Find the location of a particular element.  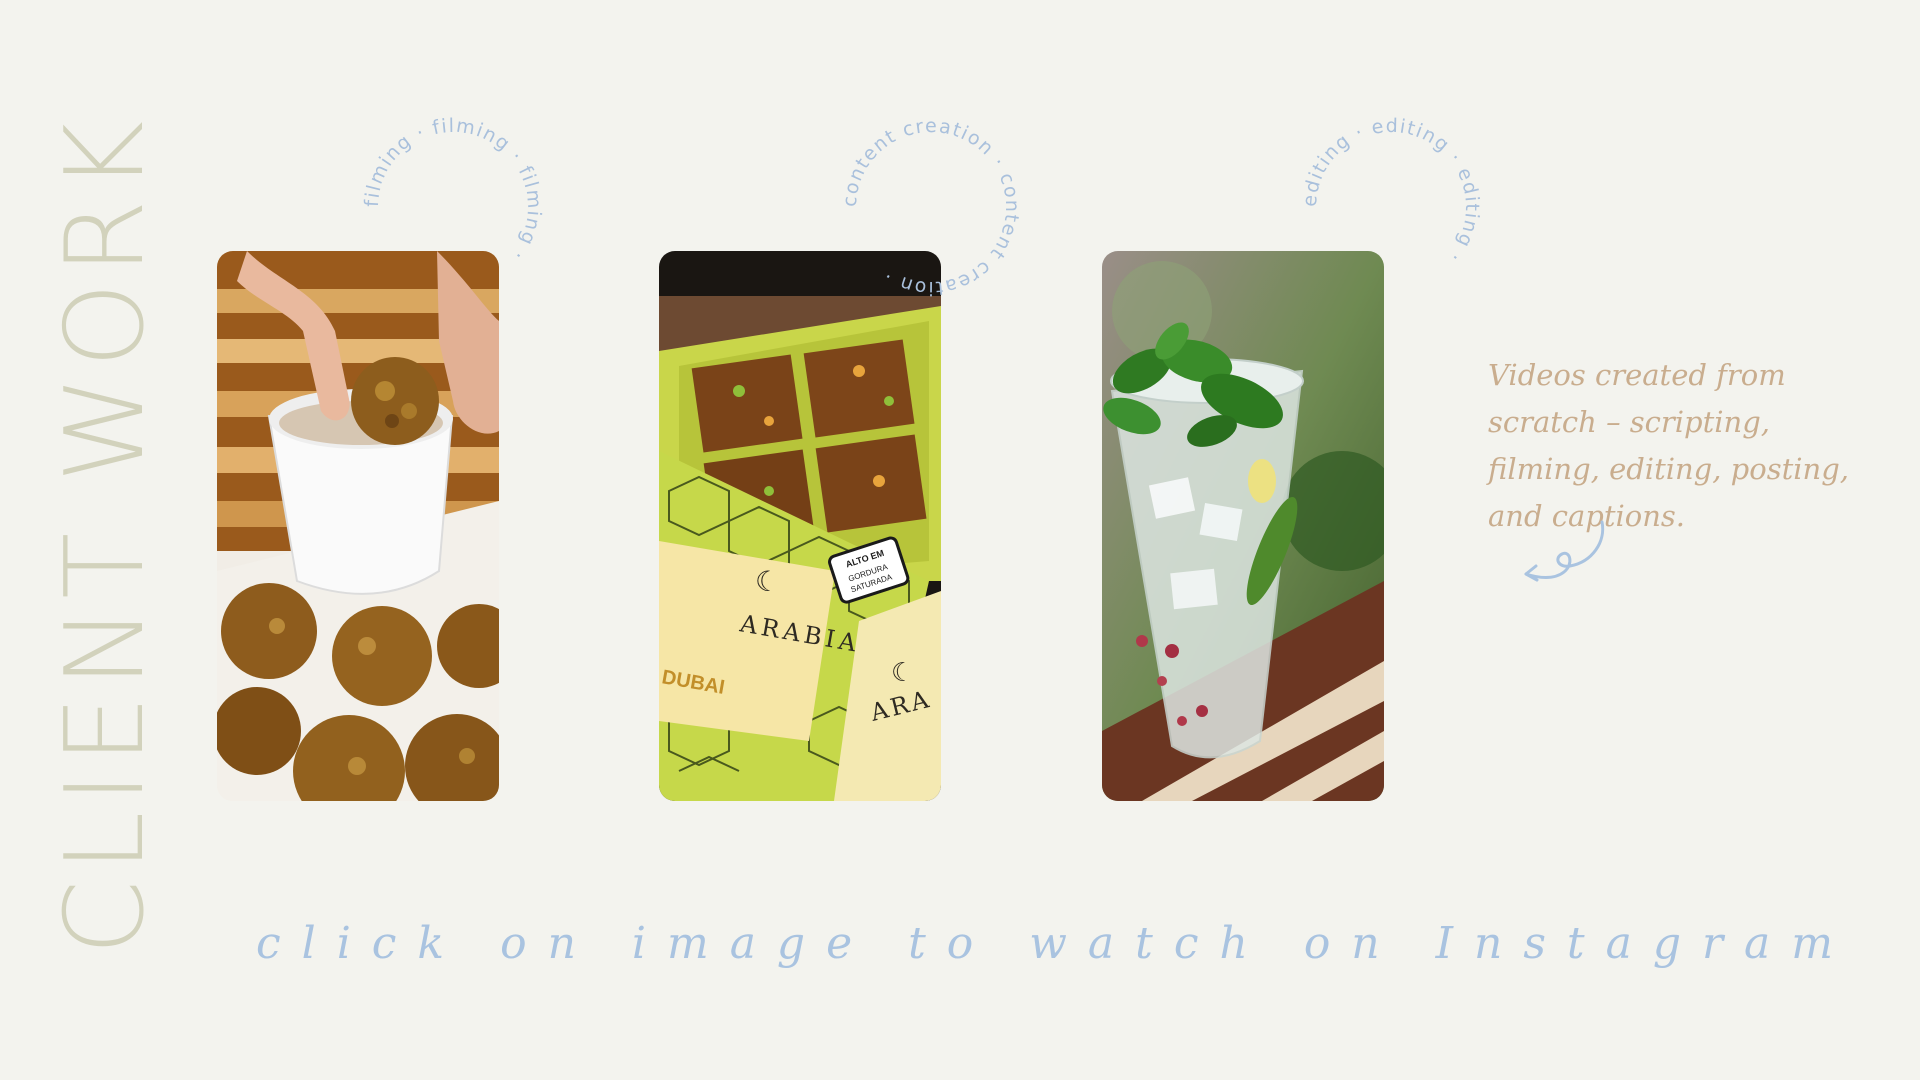

curly-arrow-icon is located at coordinates (1564, 551).